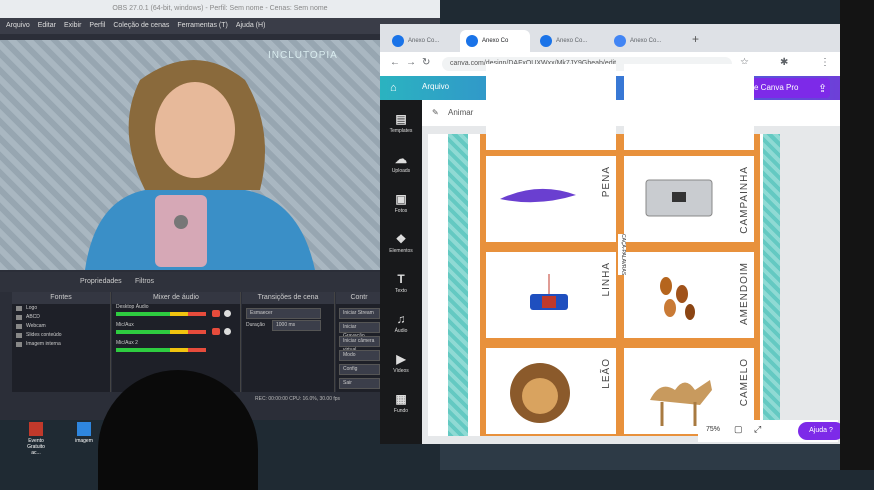 This screenshot has height=490, width=874. What do you see at coordinates (549, 292) in the screenshot?
I see `thread-spool-icon` at bounding box center [549, 292].